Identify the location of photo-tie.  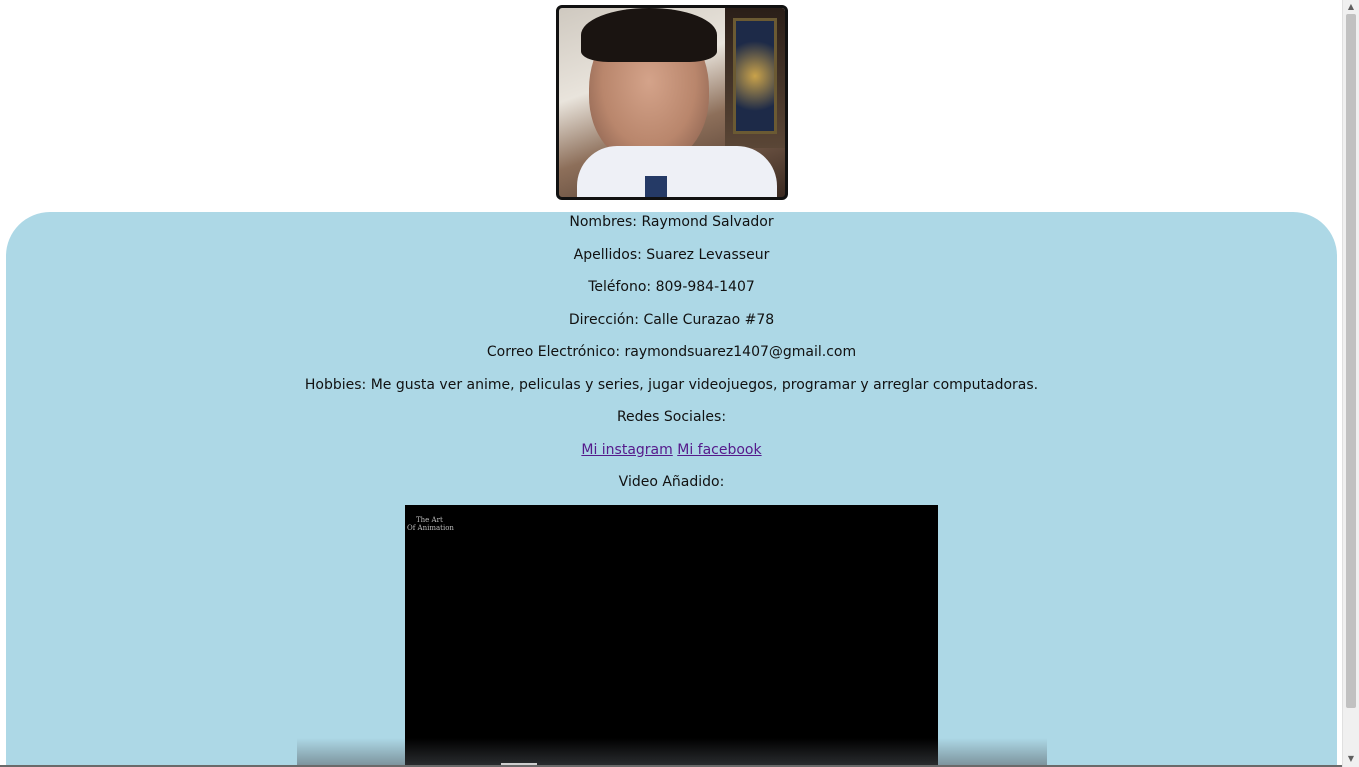
(656, 186).